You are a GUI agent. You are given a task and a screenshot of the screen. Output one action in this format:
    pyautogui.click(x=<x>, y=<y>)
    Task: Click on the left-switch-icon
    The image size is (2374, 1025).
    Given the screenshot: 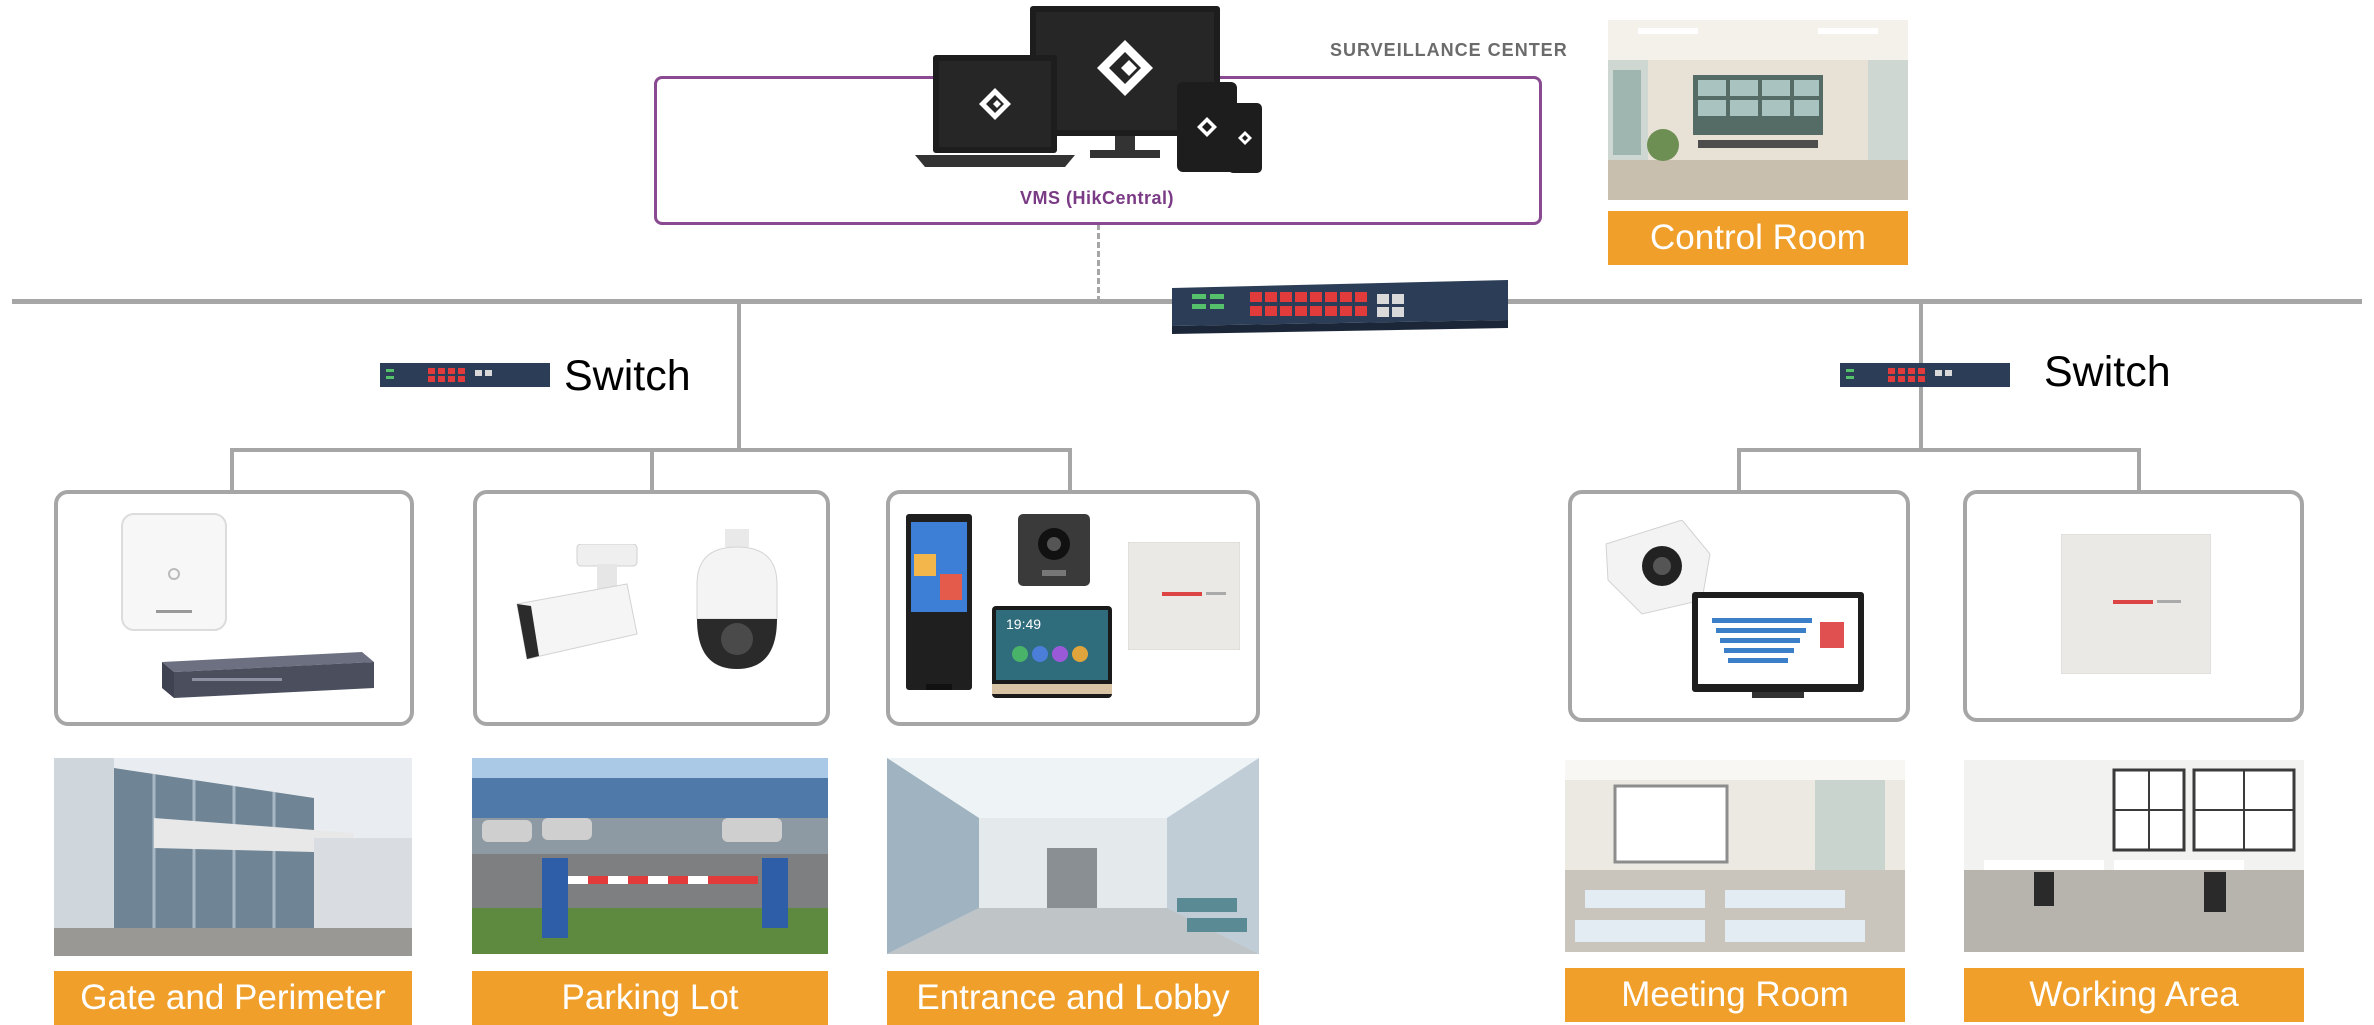 What is the action you would take?
    pyautogui.click(x=465, y=375)
    